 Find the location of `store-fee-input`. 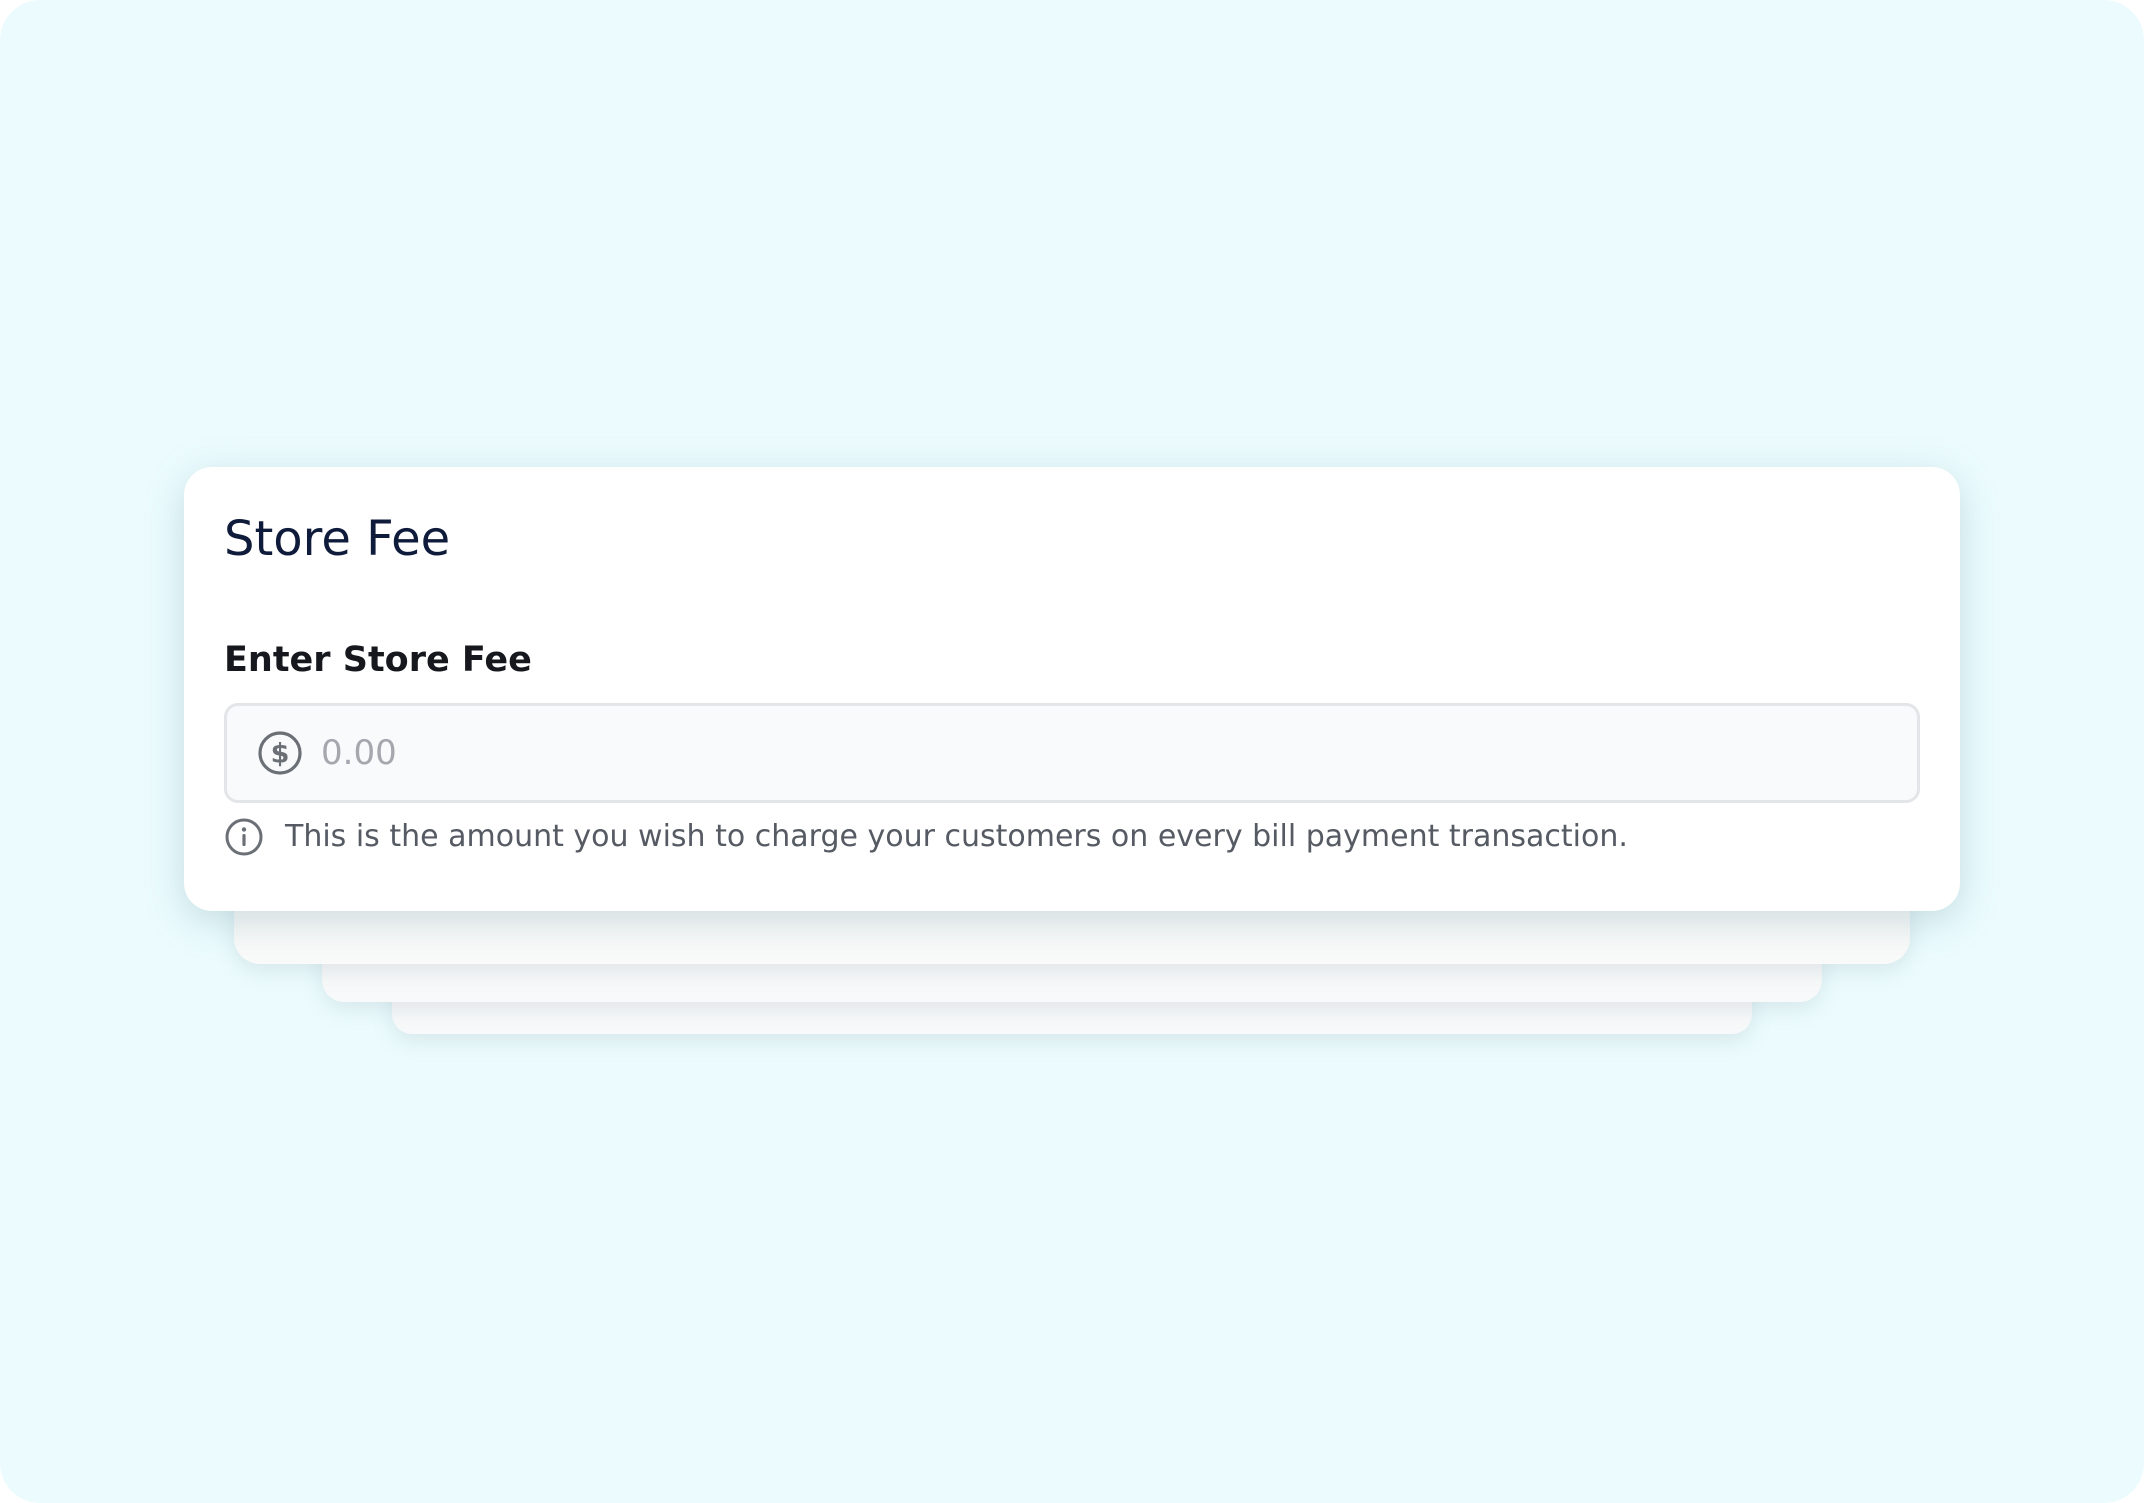

store-fee-input is located at coordinates (1119, 752).